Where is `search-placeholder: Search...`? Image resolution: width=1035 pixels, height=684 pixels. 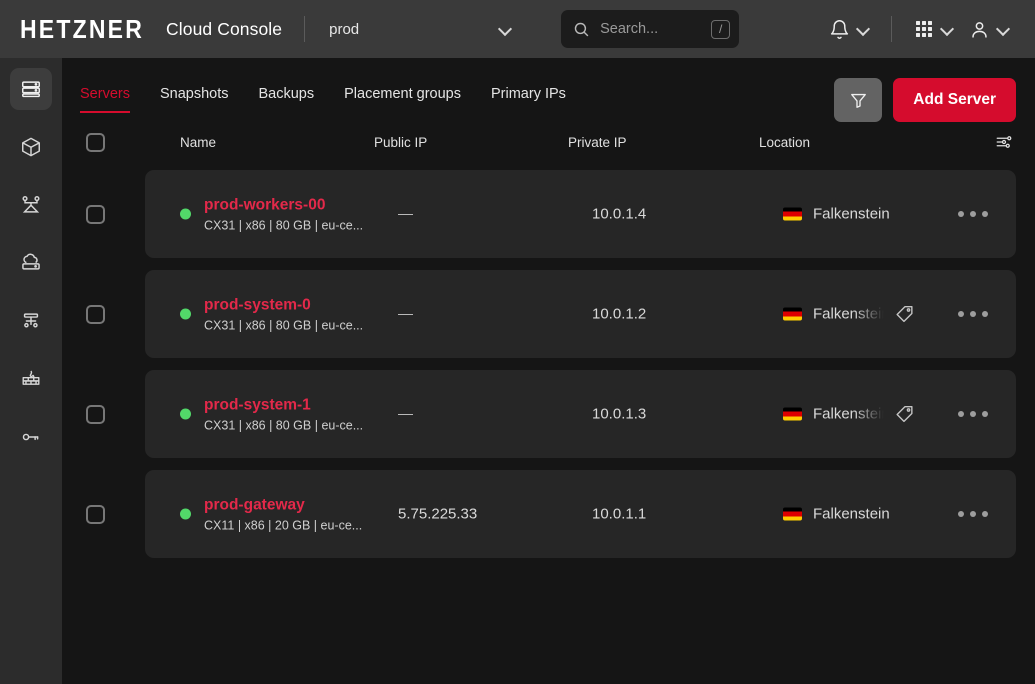
search-placeholder: Search... is located at coordinates (629, 29).